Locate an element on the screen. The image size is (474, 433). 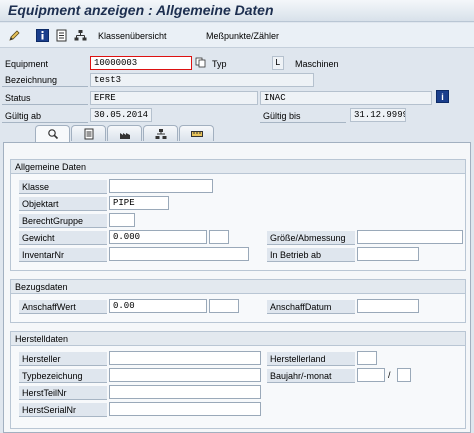
info-icon is located at coordinates (42, 35).